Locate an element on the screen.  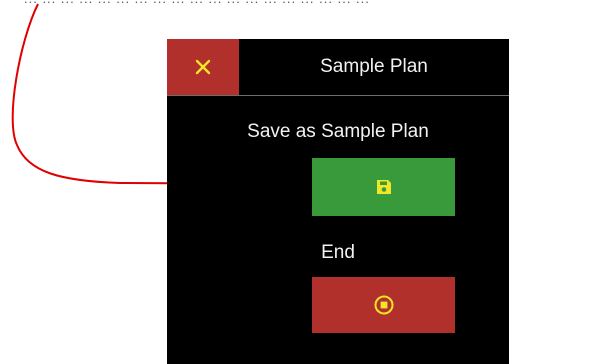
save-button is located at coordinates (383, 187).